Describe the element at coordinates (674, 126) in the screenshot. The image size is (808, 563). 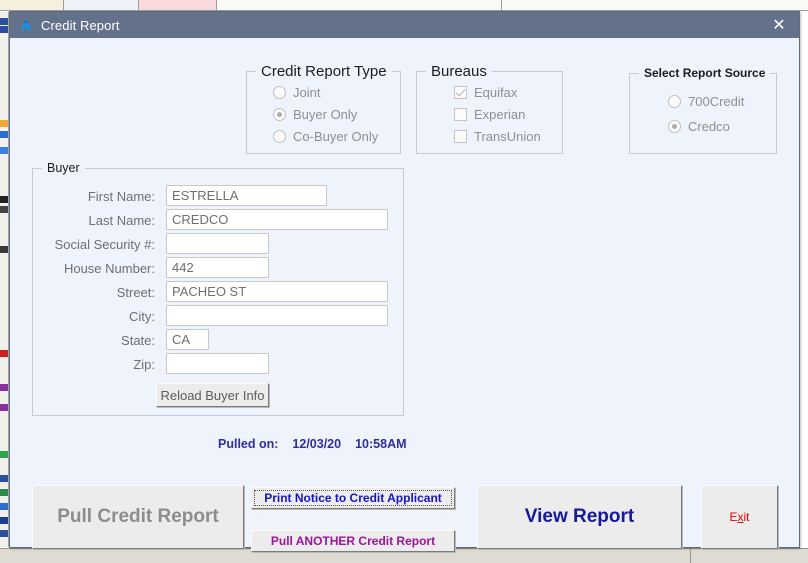
I see `radio-credco-icon` at that location.